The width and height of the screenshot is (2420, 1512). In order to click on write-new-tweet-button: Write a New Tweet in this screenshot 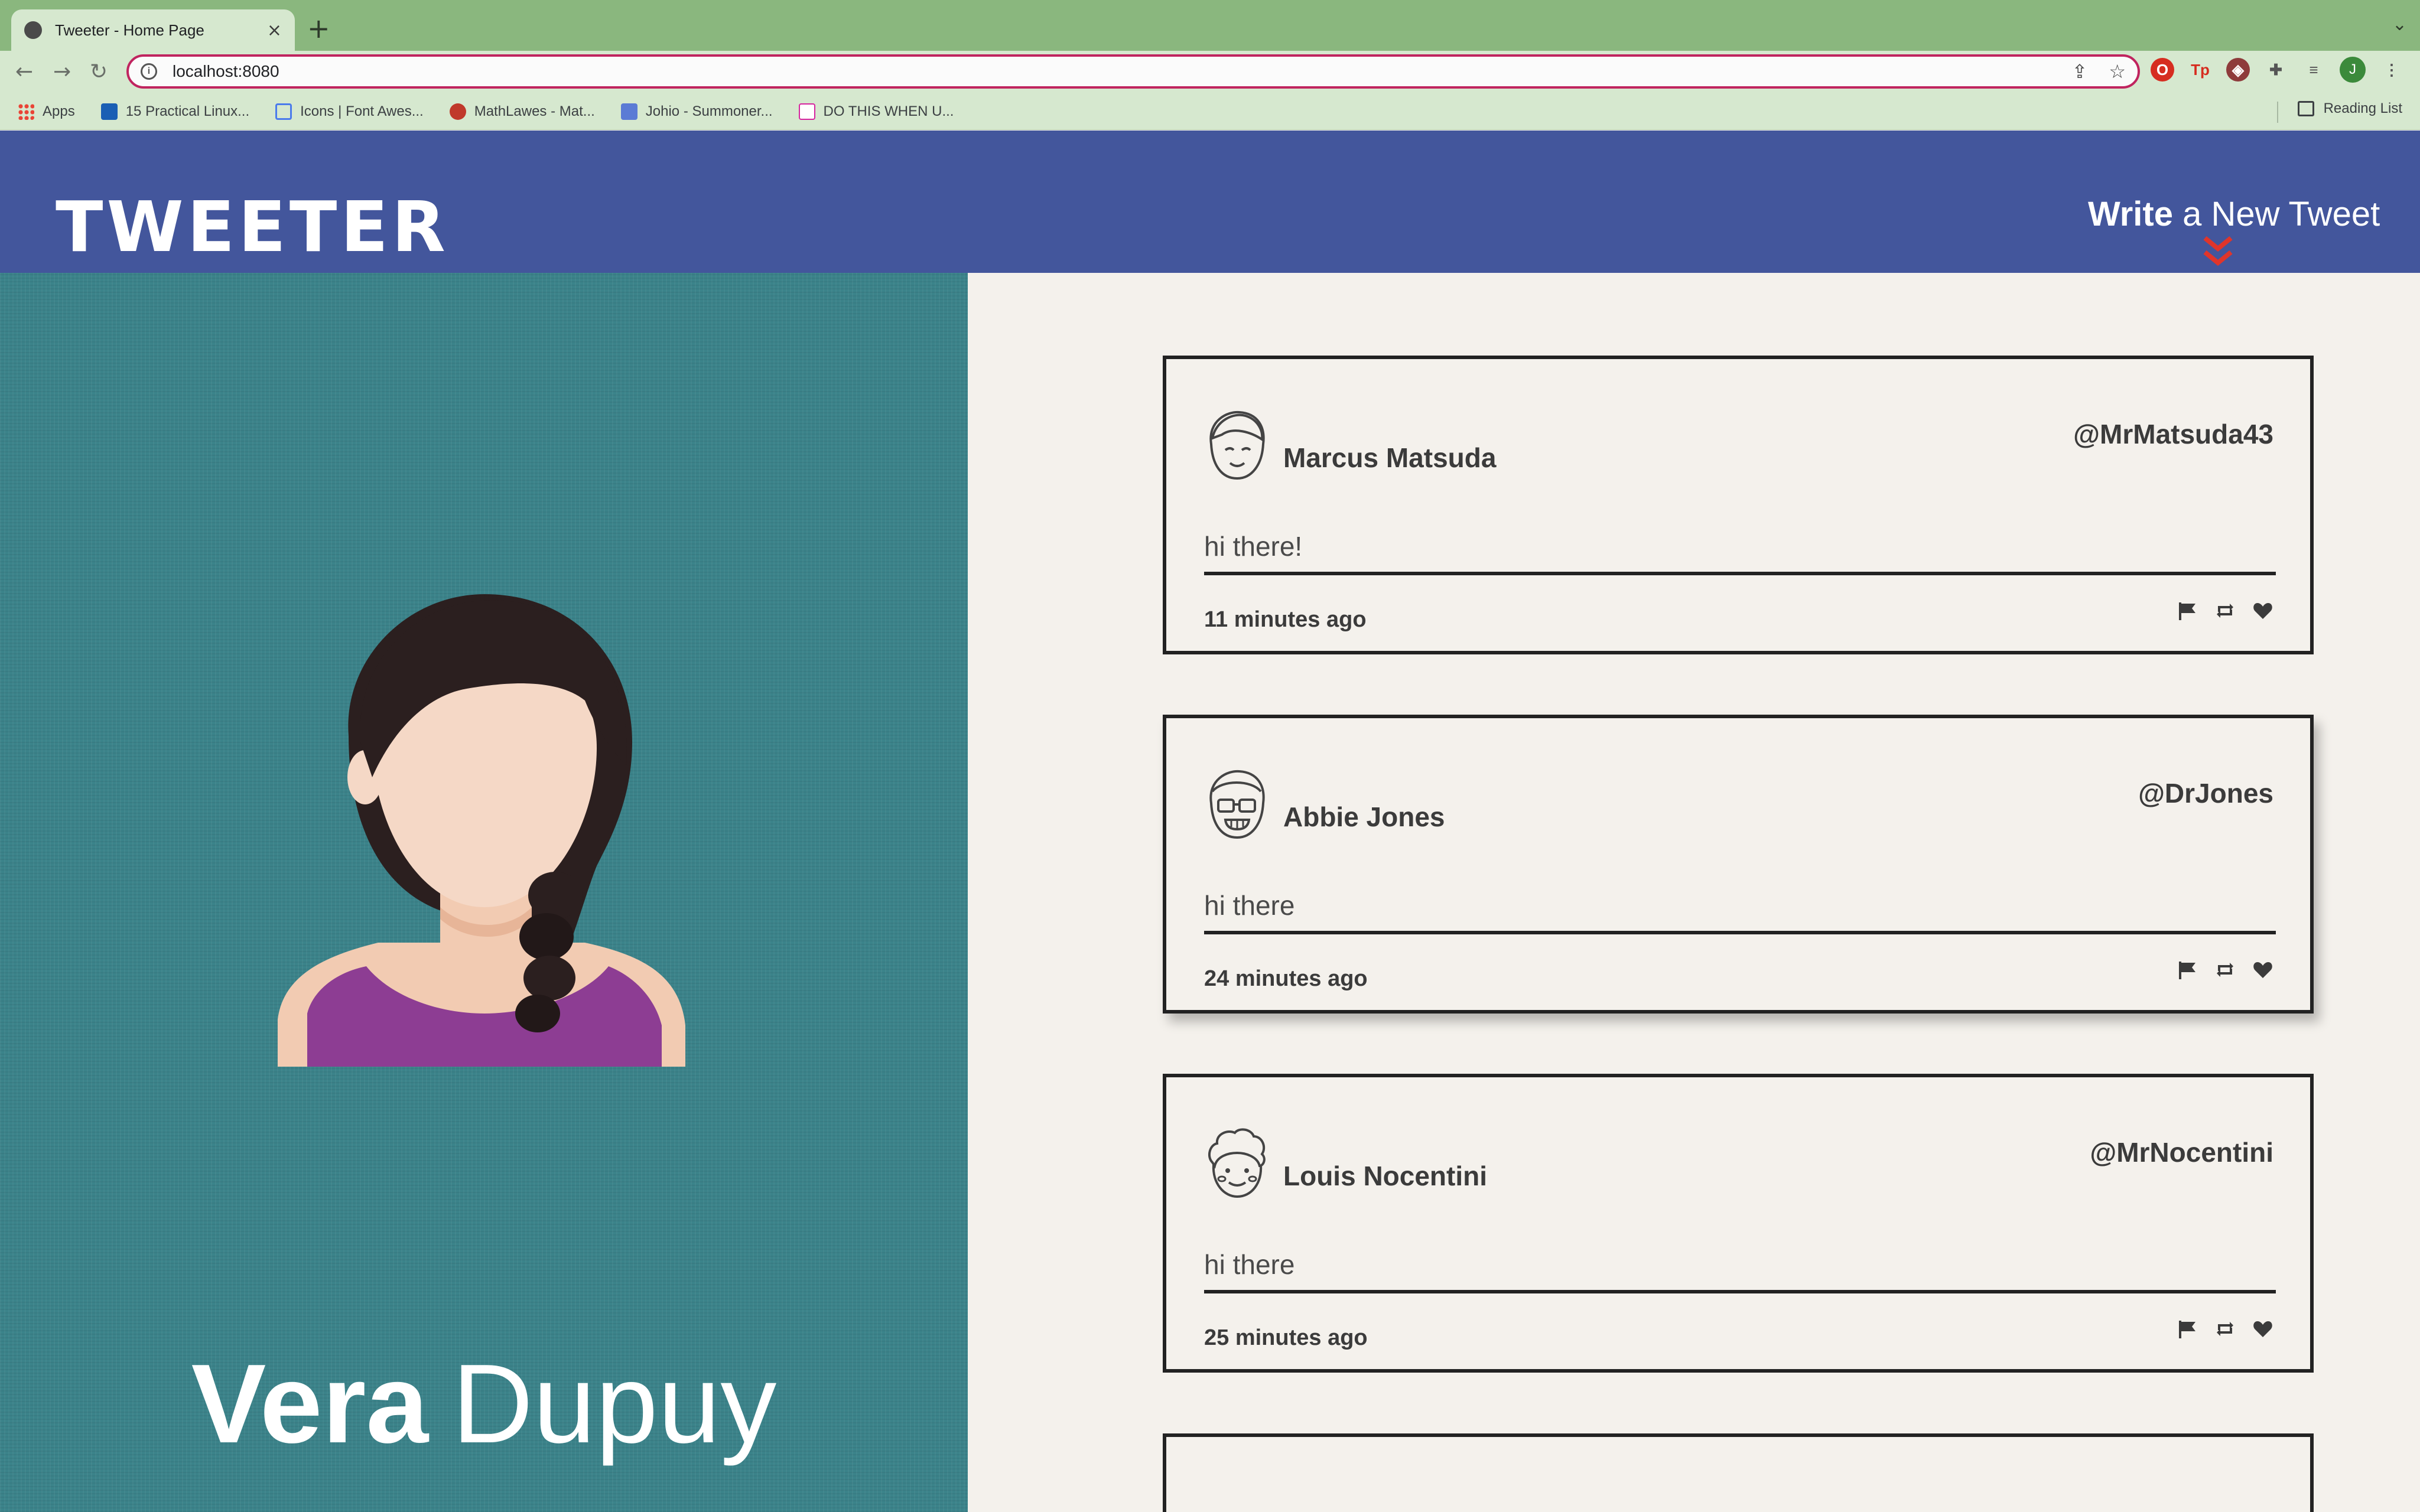, I will do `click(2234, 214)`.